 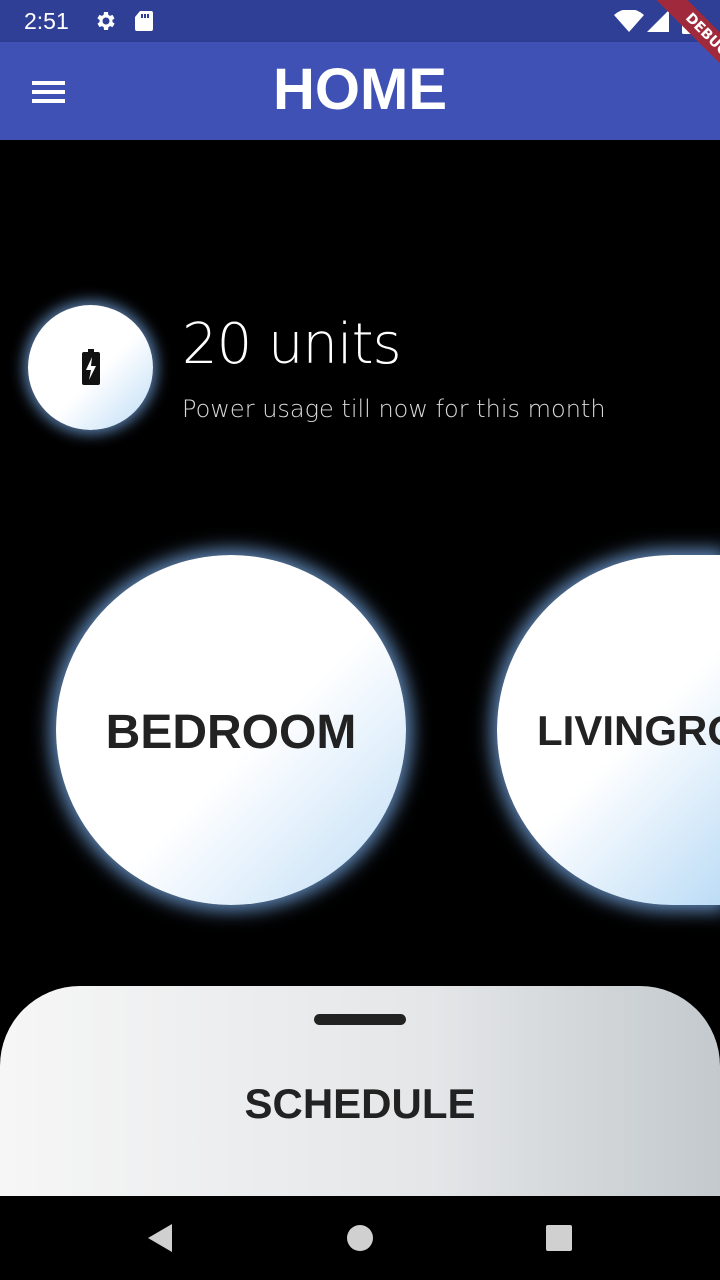 I want to click on back-icon, so click(x=160, y=1238).